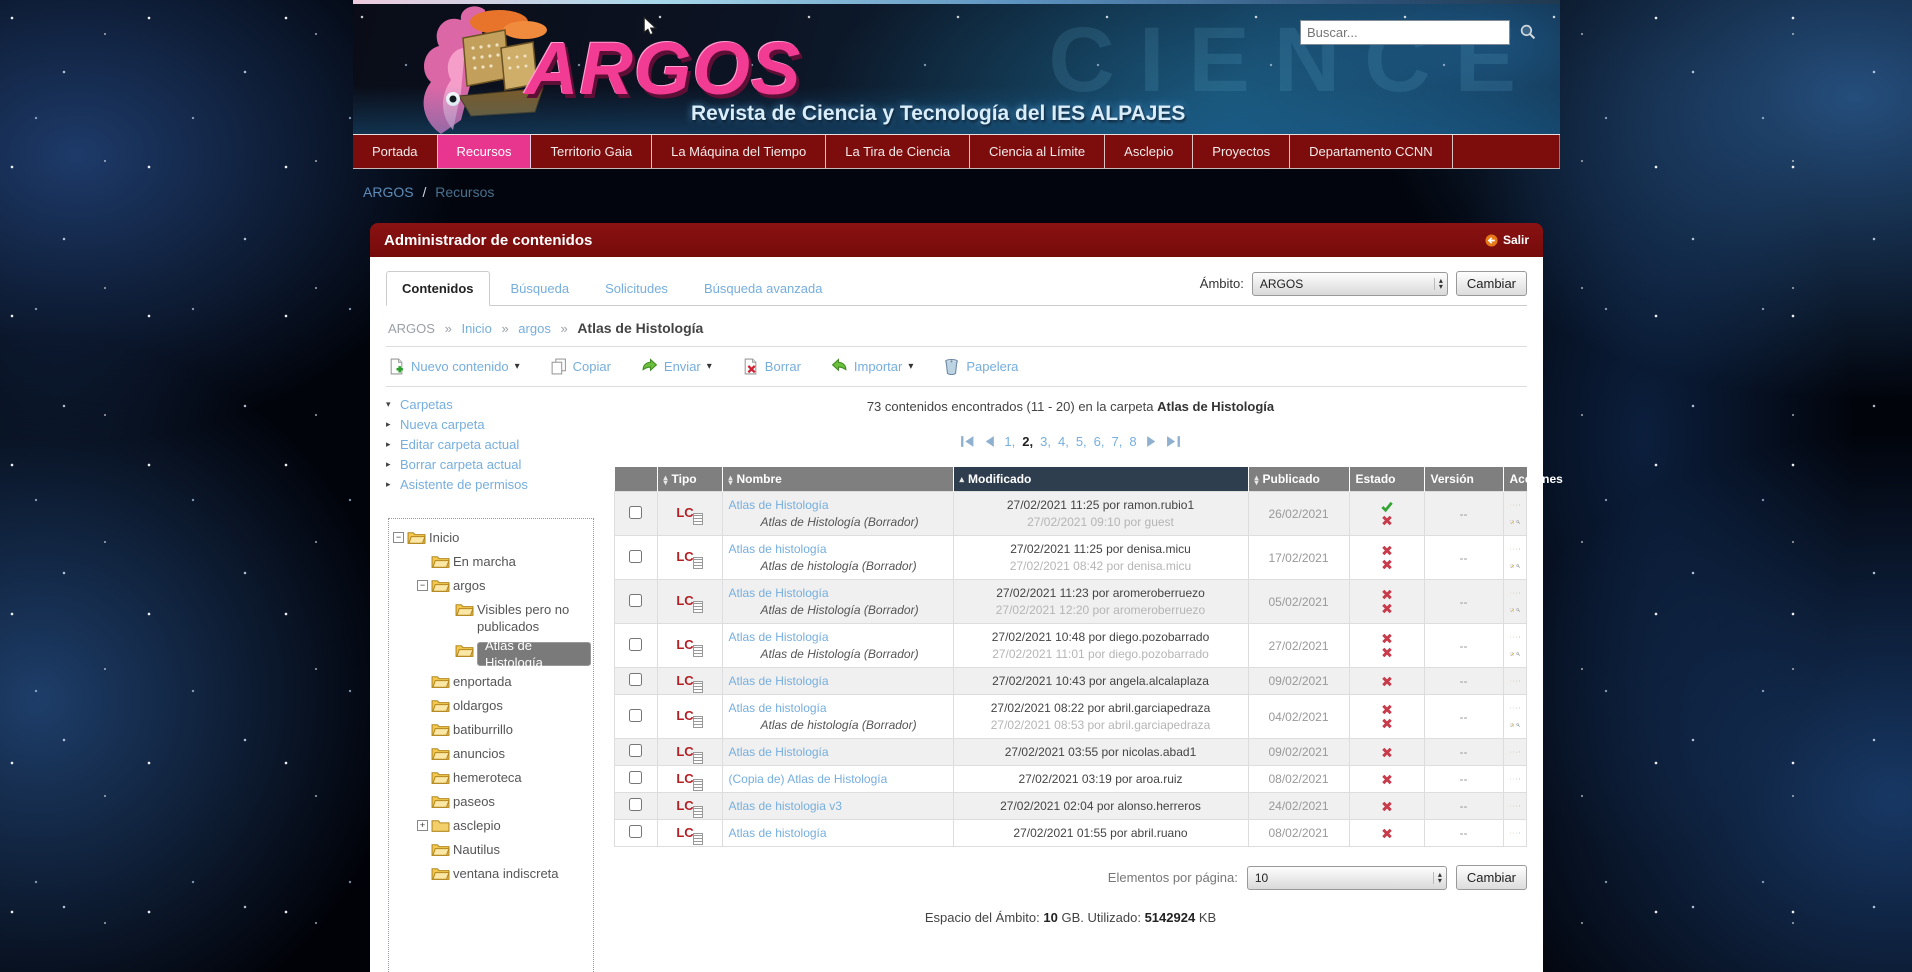 Image resolution: width=1912 pixels, height=972 pixels. I want to click on send-button: Enviar, so click(676, 366).